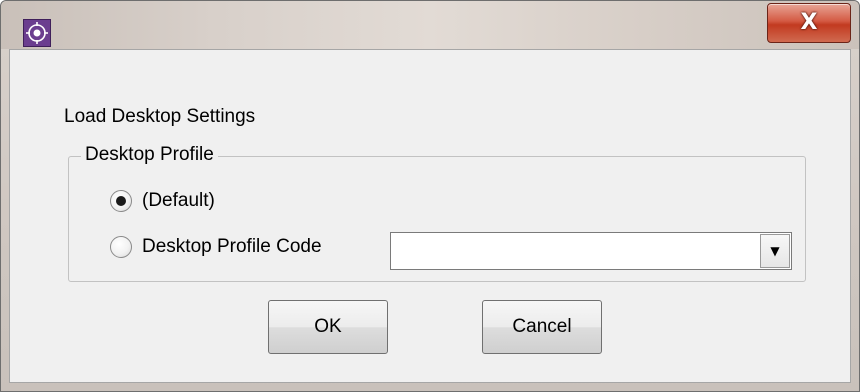  I want to click on cancel-button: Cancel, so click(542, 327).